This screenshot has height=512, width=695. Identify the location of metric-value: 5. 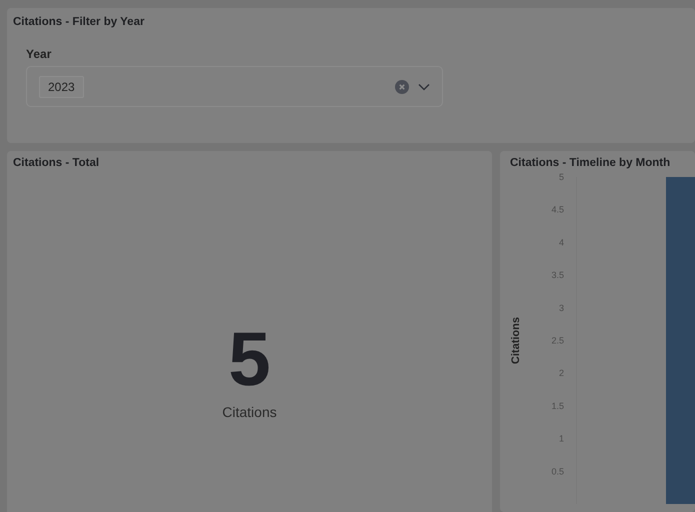
(249, 360).